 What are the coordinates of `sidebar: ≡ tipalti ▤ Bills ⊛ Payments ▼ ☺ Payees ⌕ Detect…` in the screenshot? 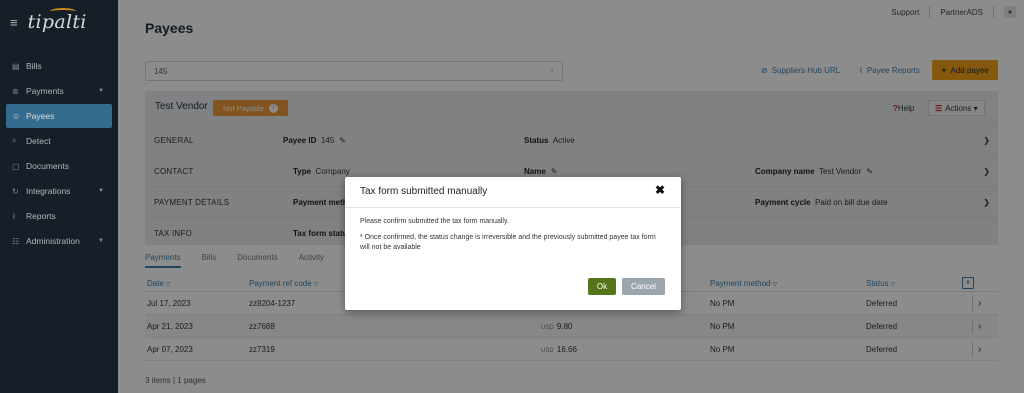 It's located at (59, 196).